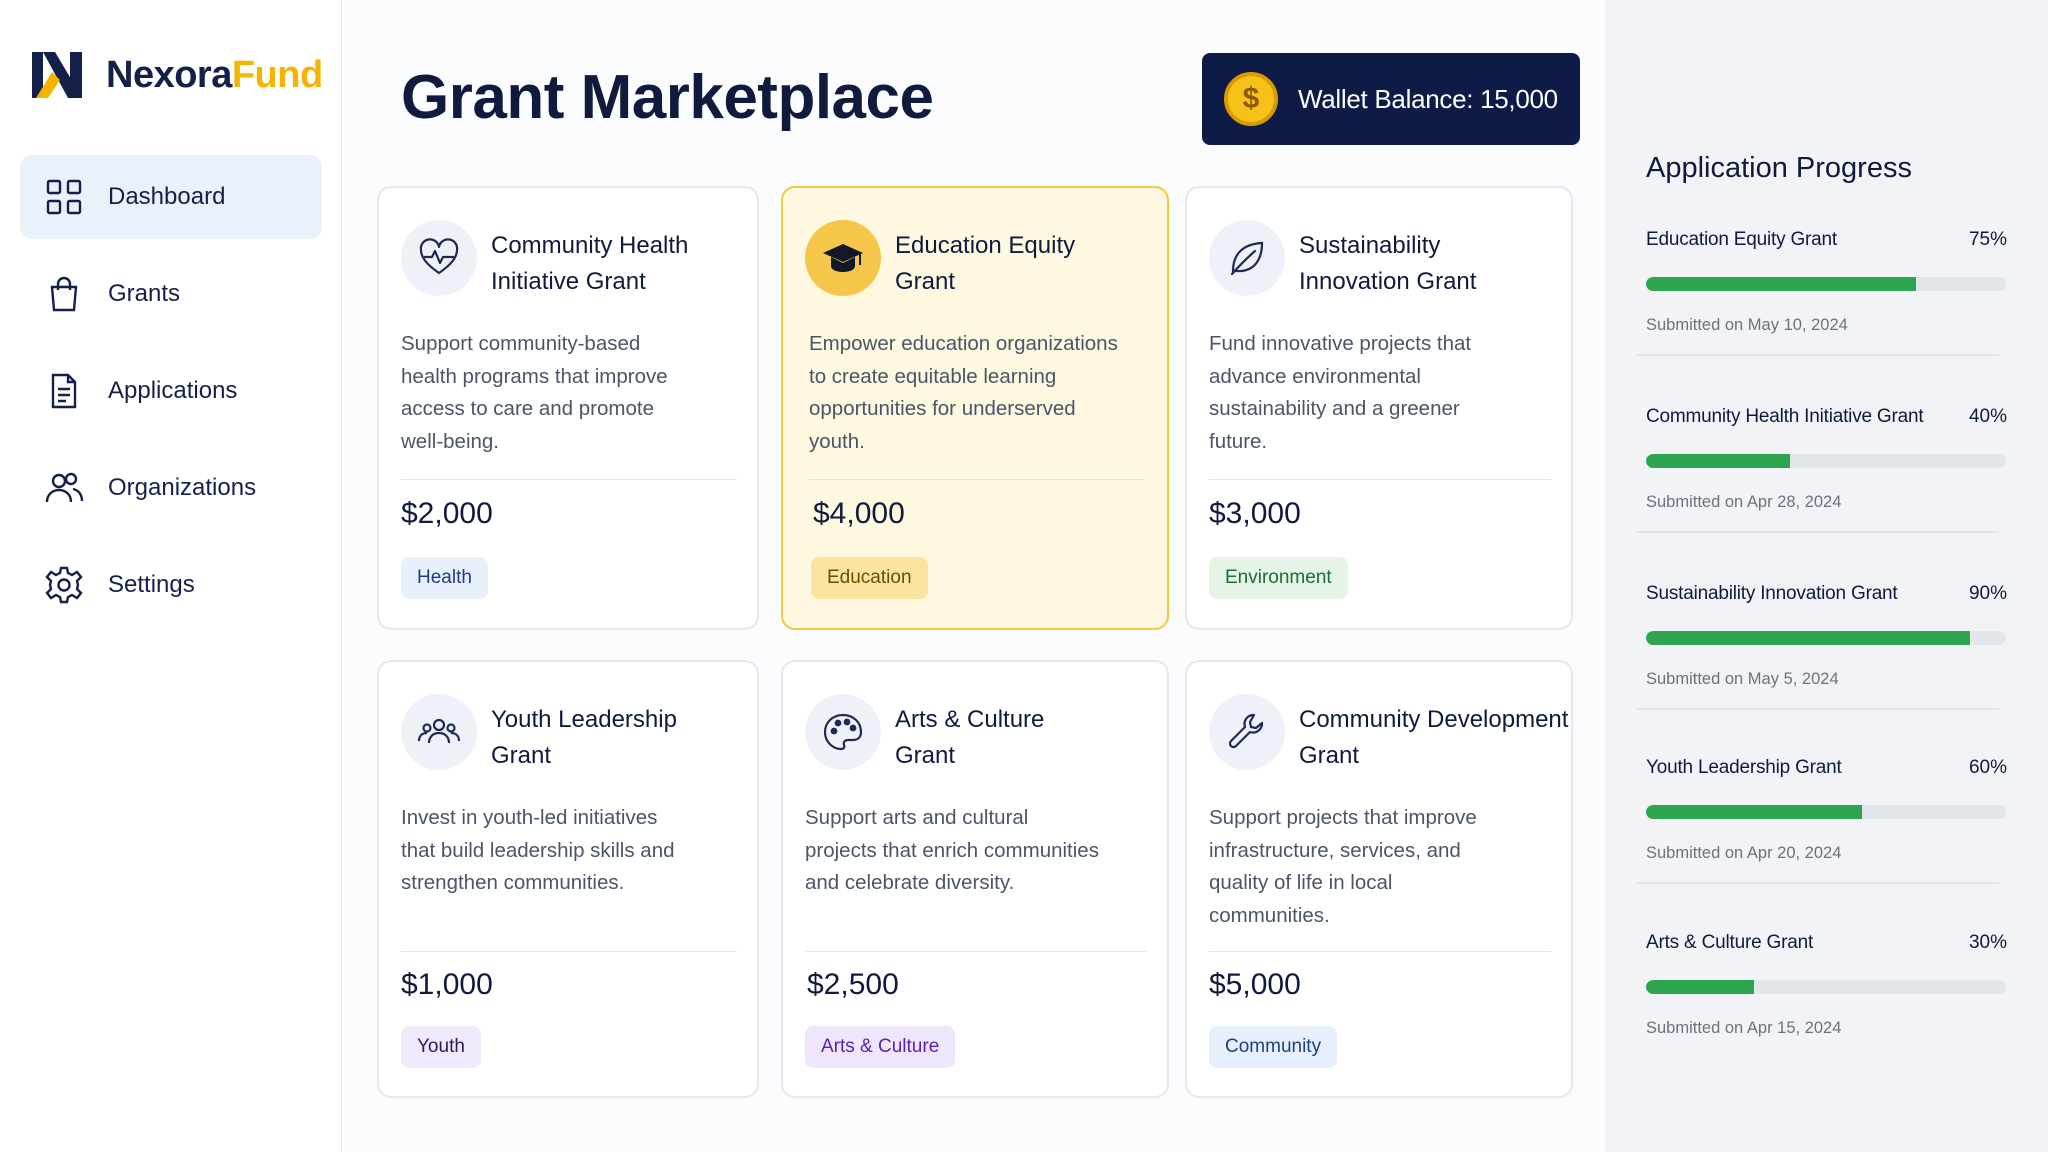 This screenshot has height=1152, width=2048. What do you see at coordinates (169, 74) in the screenshot?
I see `brand-name-part1: Nexora` at bounding box center [169, 74].